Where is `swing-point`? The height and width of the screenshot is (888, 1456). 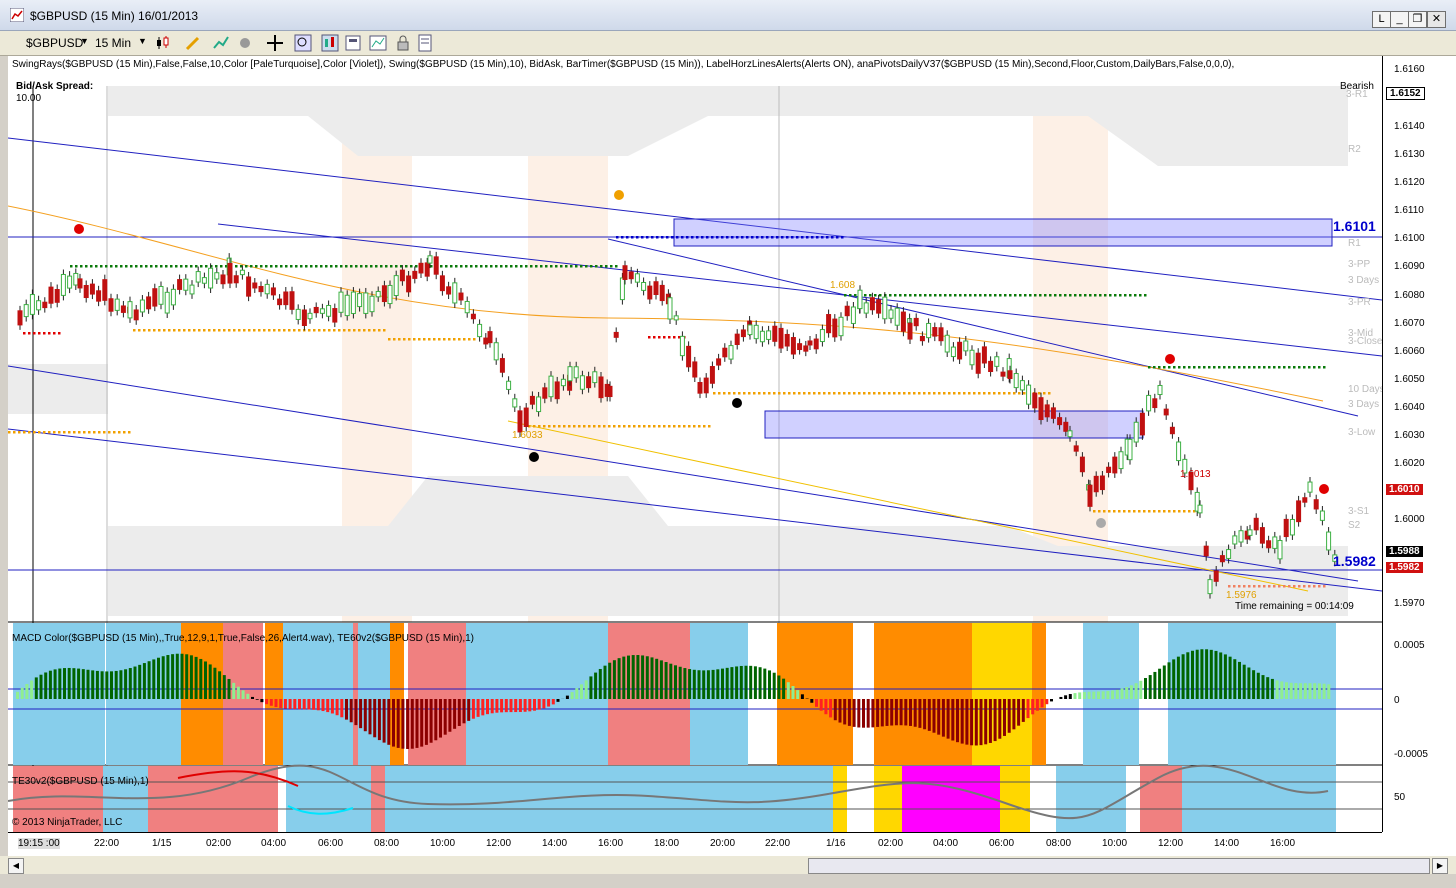 swing-point is located at coordinates (1170, 359).